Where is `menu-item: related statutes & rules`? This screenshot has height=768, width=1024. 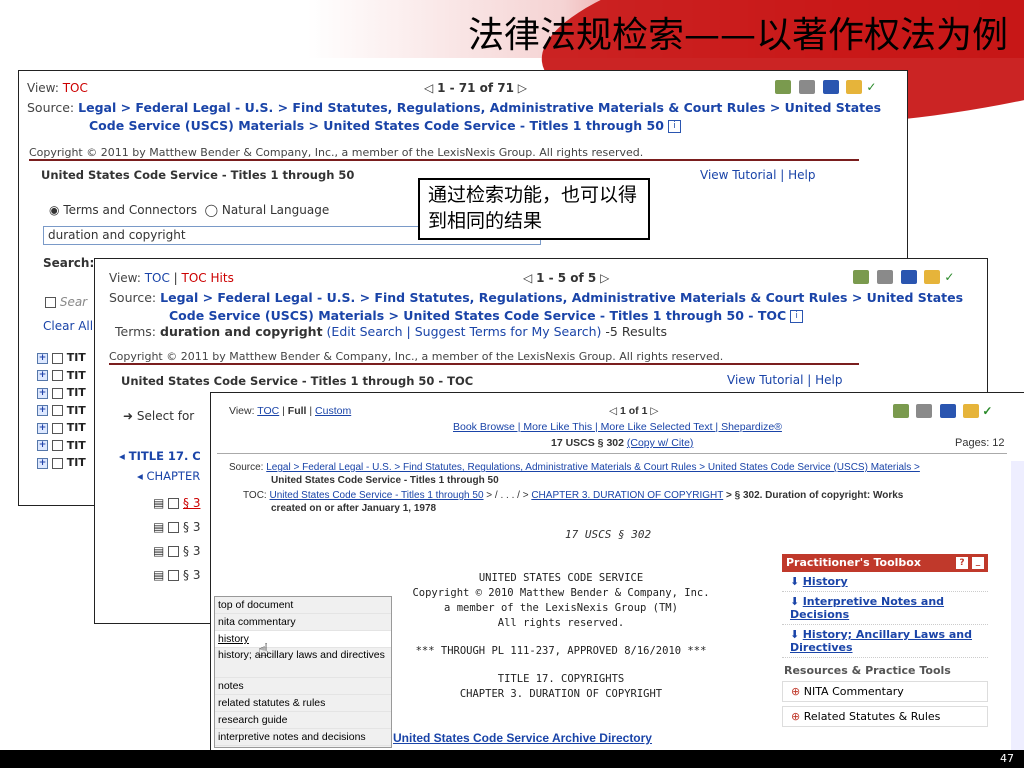 menu-item: related statutes & rules is located at coordinates (303, 703).